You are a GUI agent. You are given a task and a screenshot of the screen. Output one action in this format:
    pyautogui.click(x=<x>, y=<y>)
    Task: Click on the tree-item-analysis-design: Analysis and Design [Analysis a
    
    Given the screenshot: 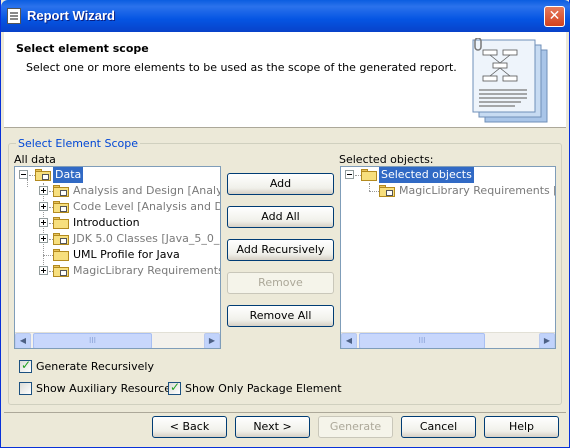 What is the action you would take?
    pyautogui.click(x=117, y=191)
    